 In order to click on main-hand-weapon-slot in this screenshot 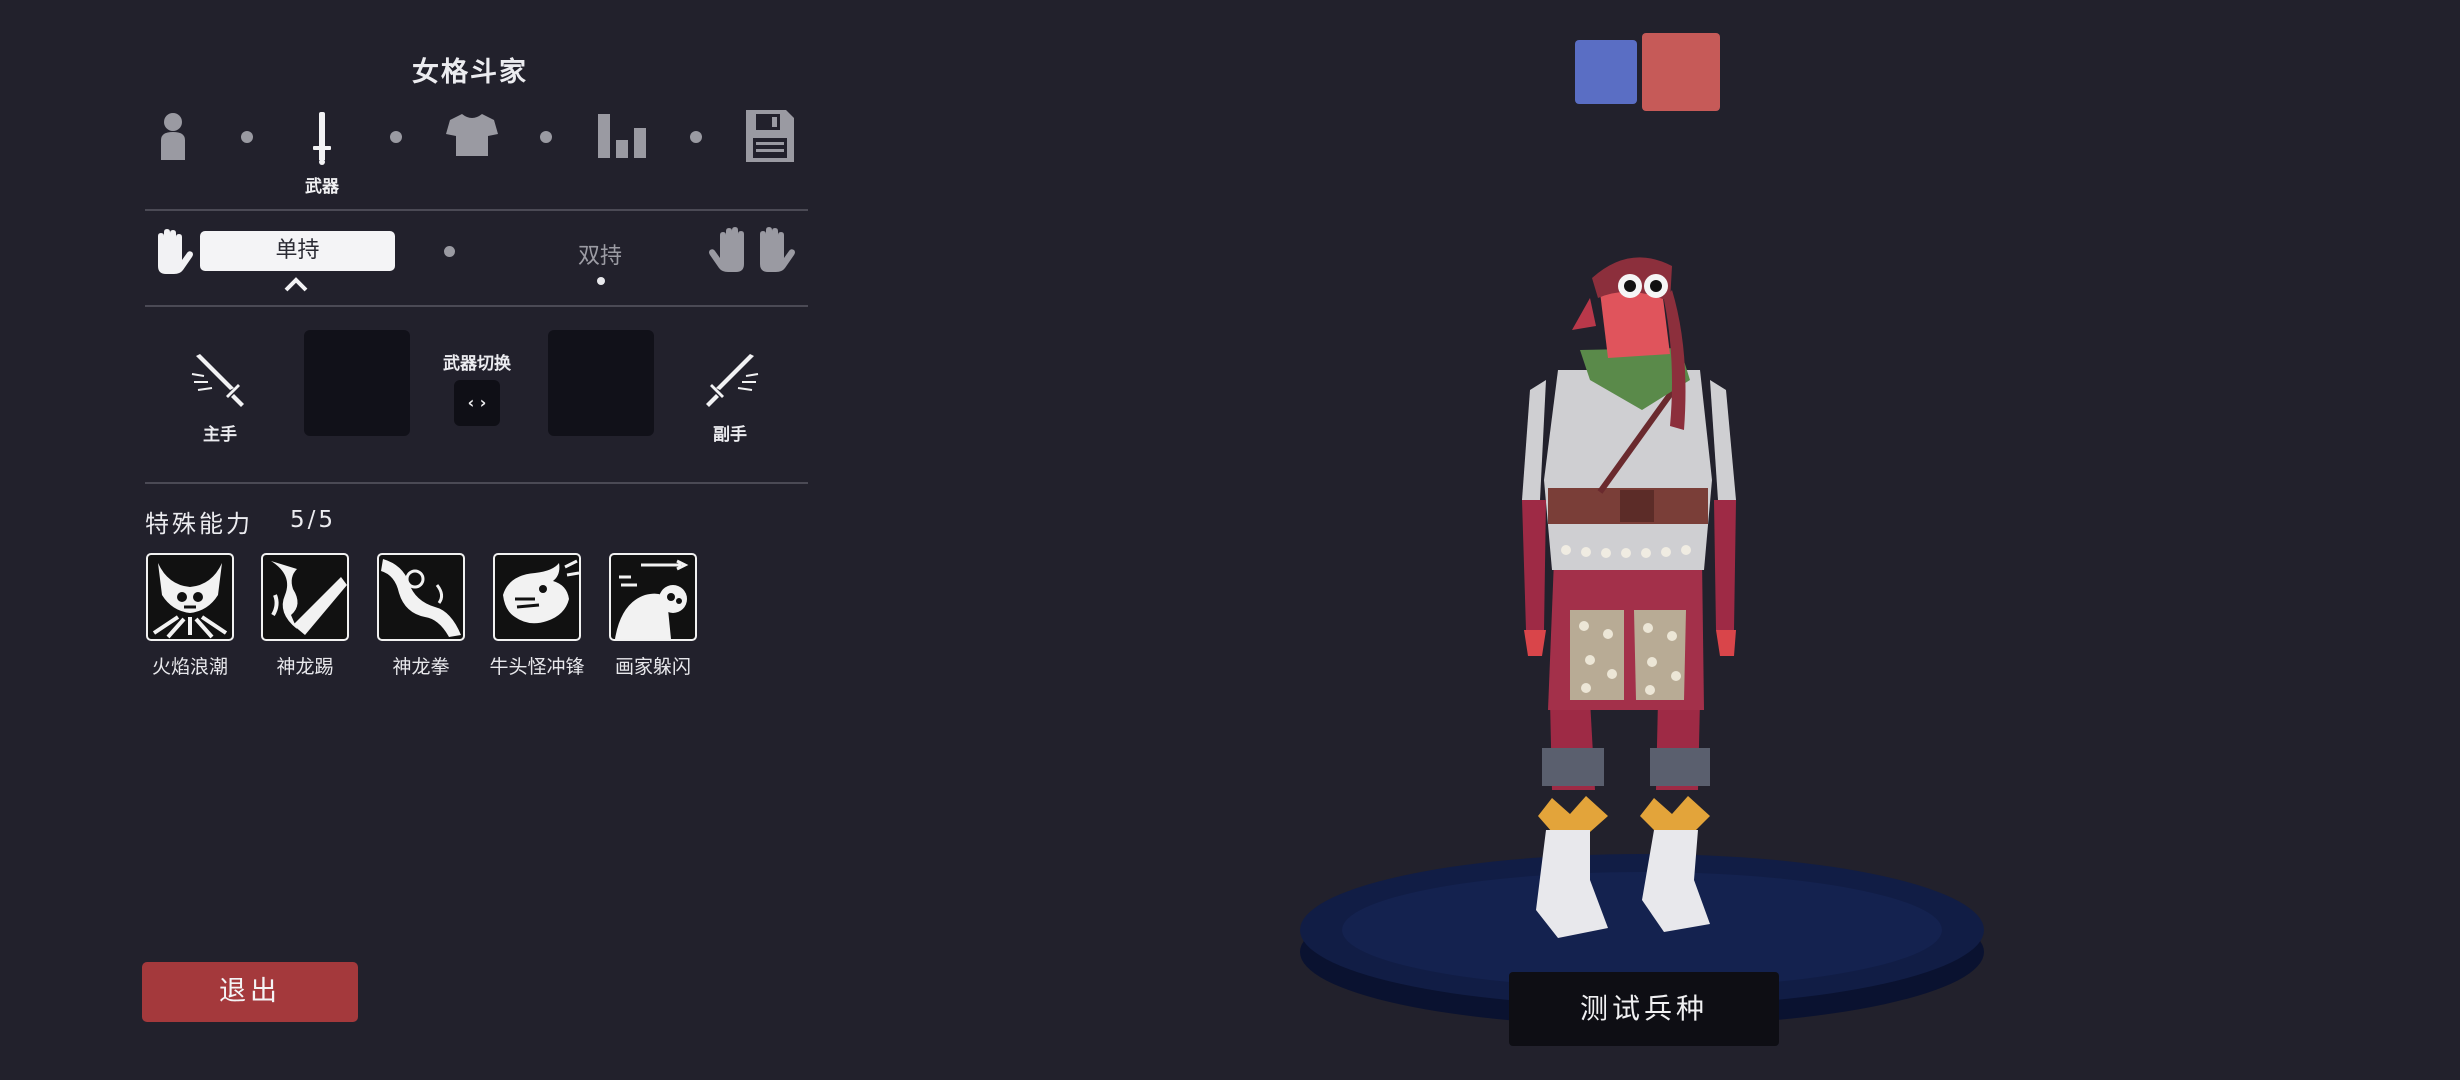, I will do `click(357, 383)`.